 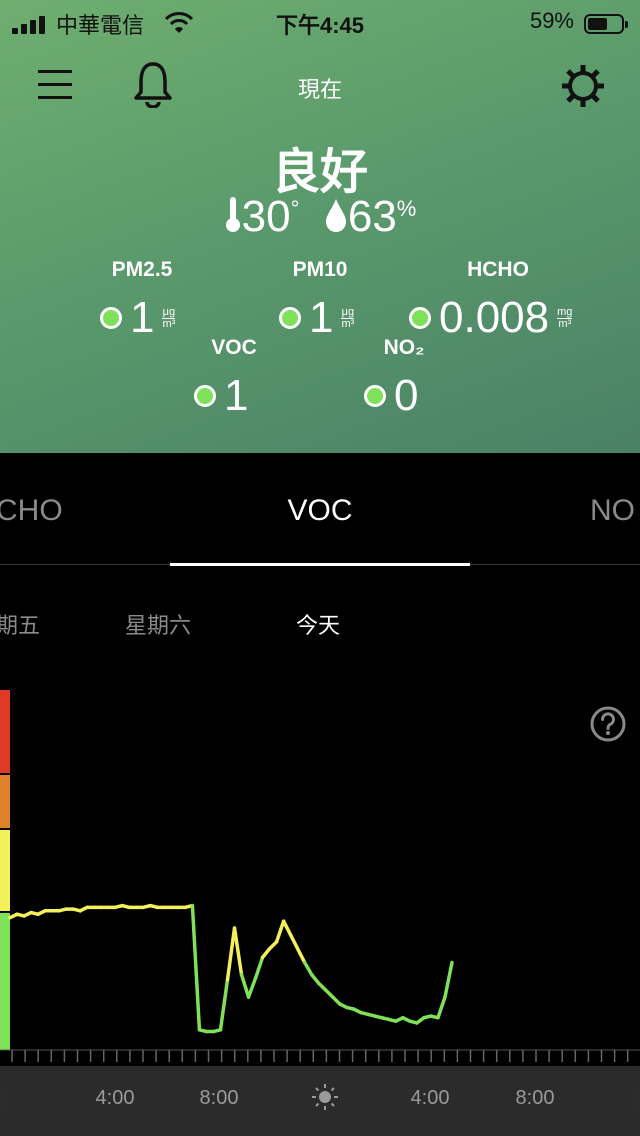 I want to click on pollutant-tabs: CHO VOC NO, so click(x=320, y=515).